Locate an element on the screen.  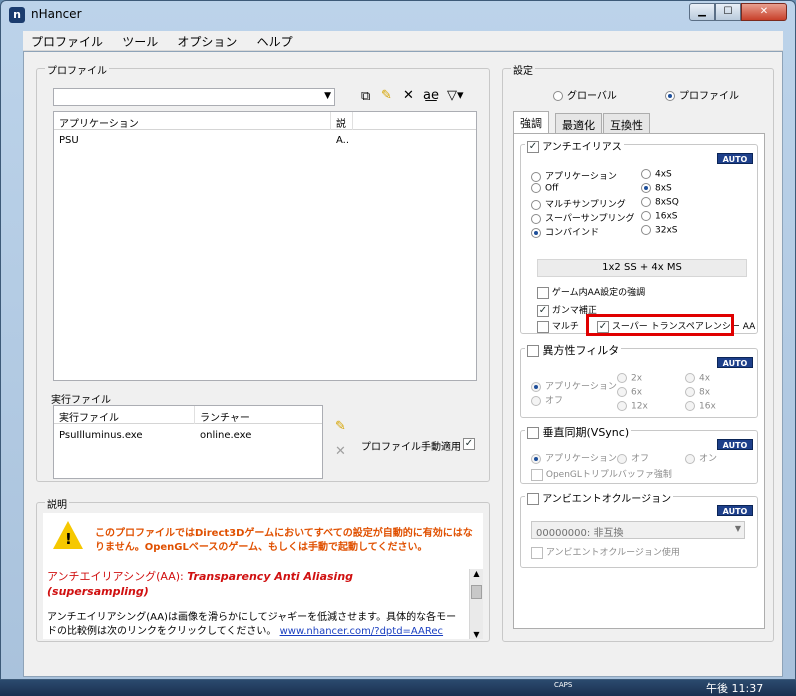
ao-use-checkbox is located at coordinates (537, 552).